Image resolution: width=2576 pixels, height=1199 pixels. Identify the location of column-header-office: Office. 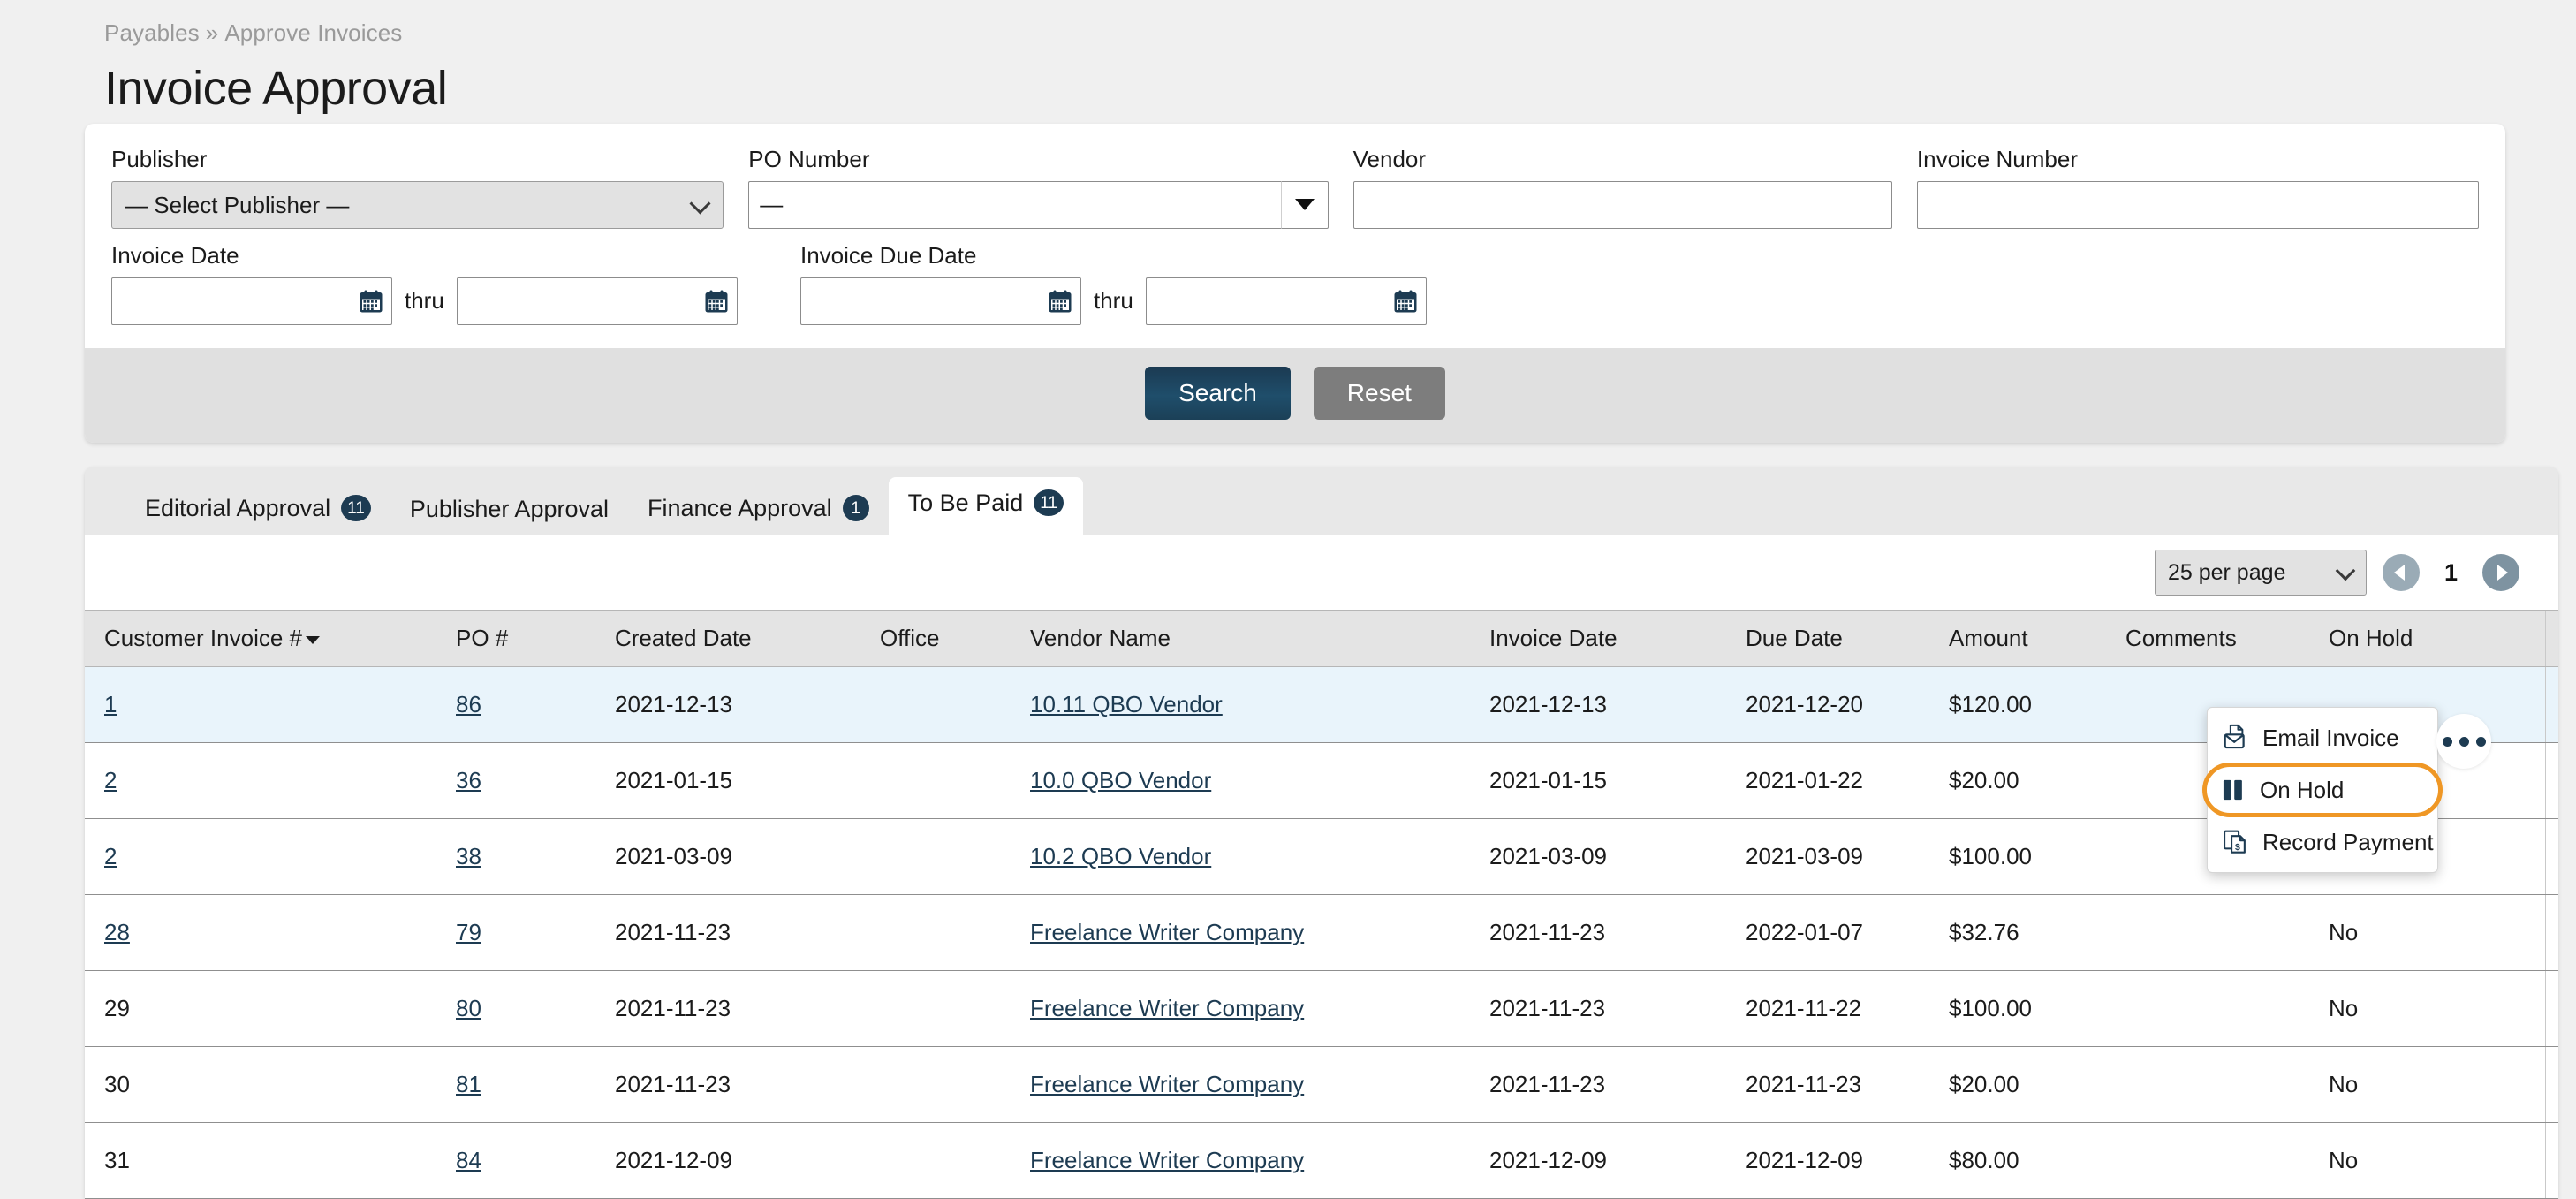
(955, 639).